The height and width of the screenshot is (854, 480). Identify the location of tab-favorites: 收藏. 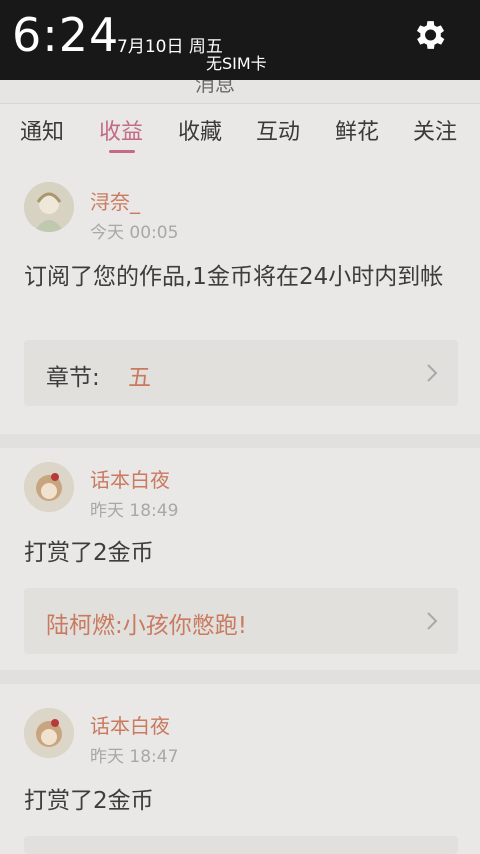
(200, 130).